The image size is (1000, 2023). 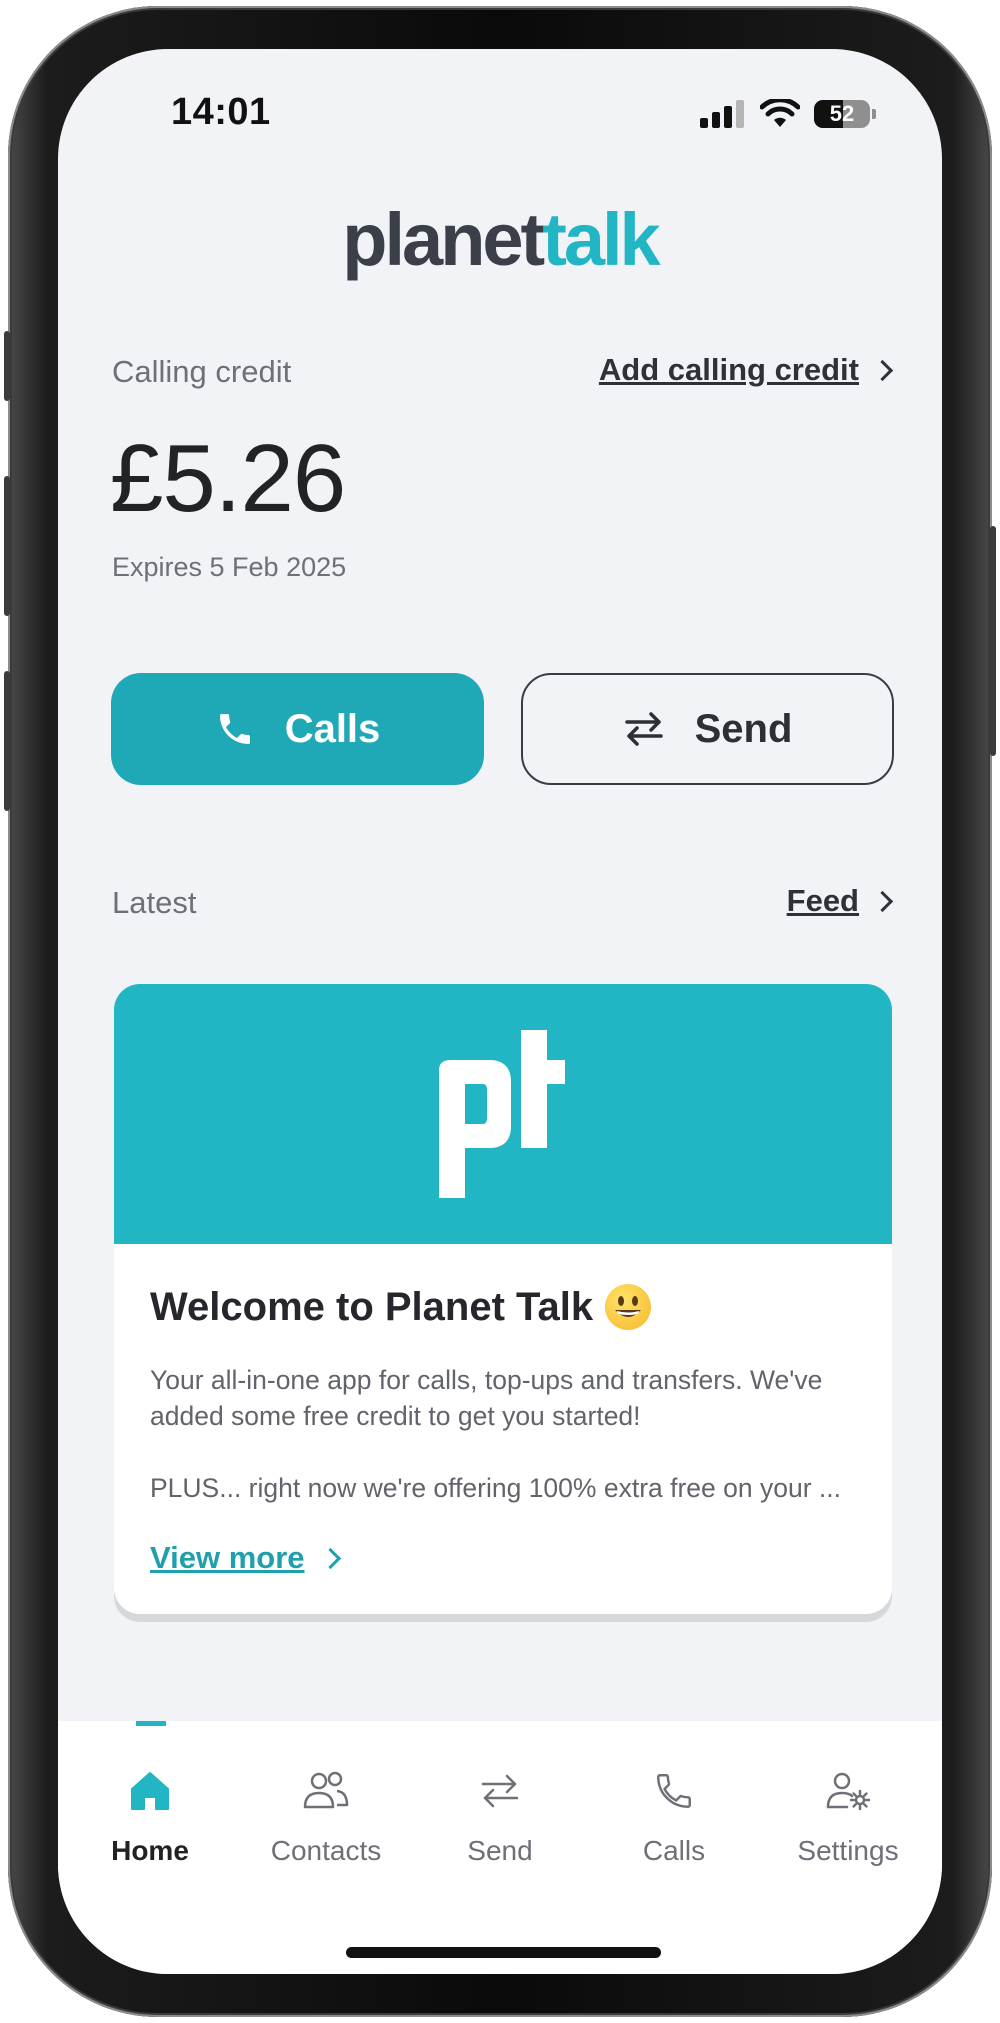 I want to click on pt-logo-icon, so click(x=502, y=1114).